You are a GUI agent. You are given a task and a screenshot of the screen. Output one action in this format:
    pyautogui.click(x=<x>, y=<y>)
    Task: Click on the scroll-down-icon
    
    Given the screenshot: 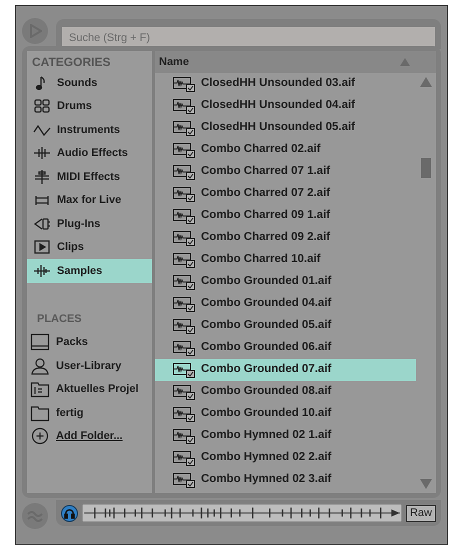 What is the action you would take?
    pyautogui.click(x=426, y=484)
    